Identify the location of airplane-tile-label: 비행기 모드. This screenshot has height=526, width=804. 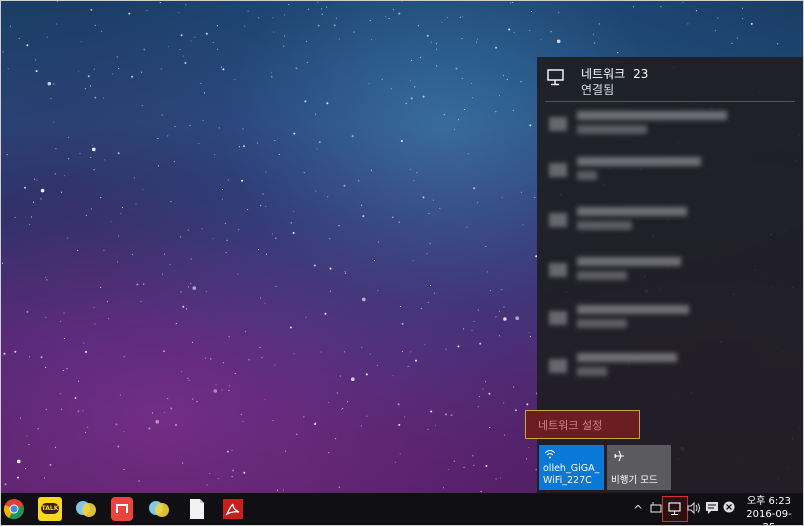
(634, 480).